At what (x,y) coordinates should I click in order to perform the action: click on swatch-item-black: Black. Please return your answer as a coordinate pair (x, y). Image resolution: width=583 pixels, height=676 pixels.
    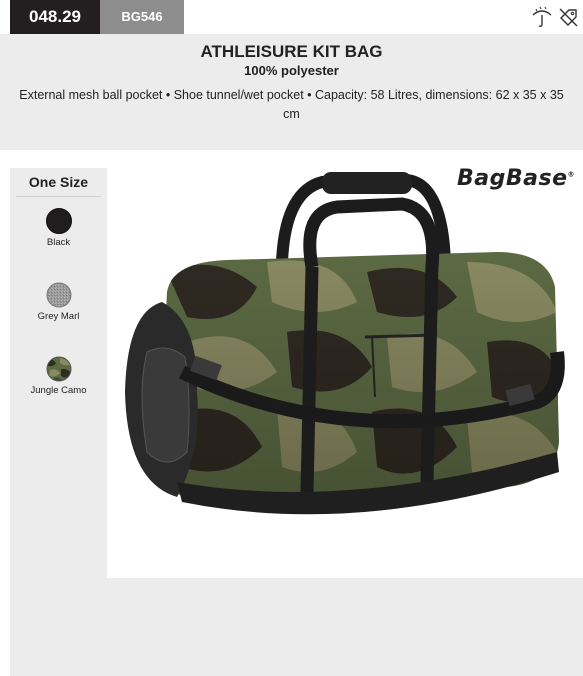
    Looking at the image, I should click on (58, 228).